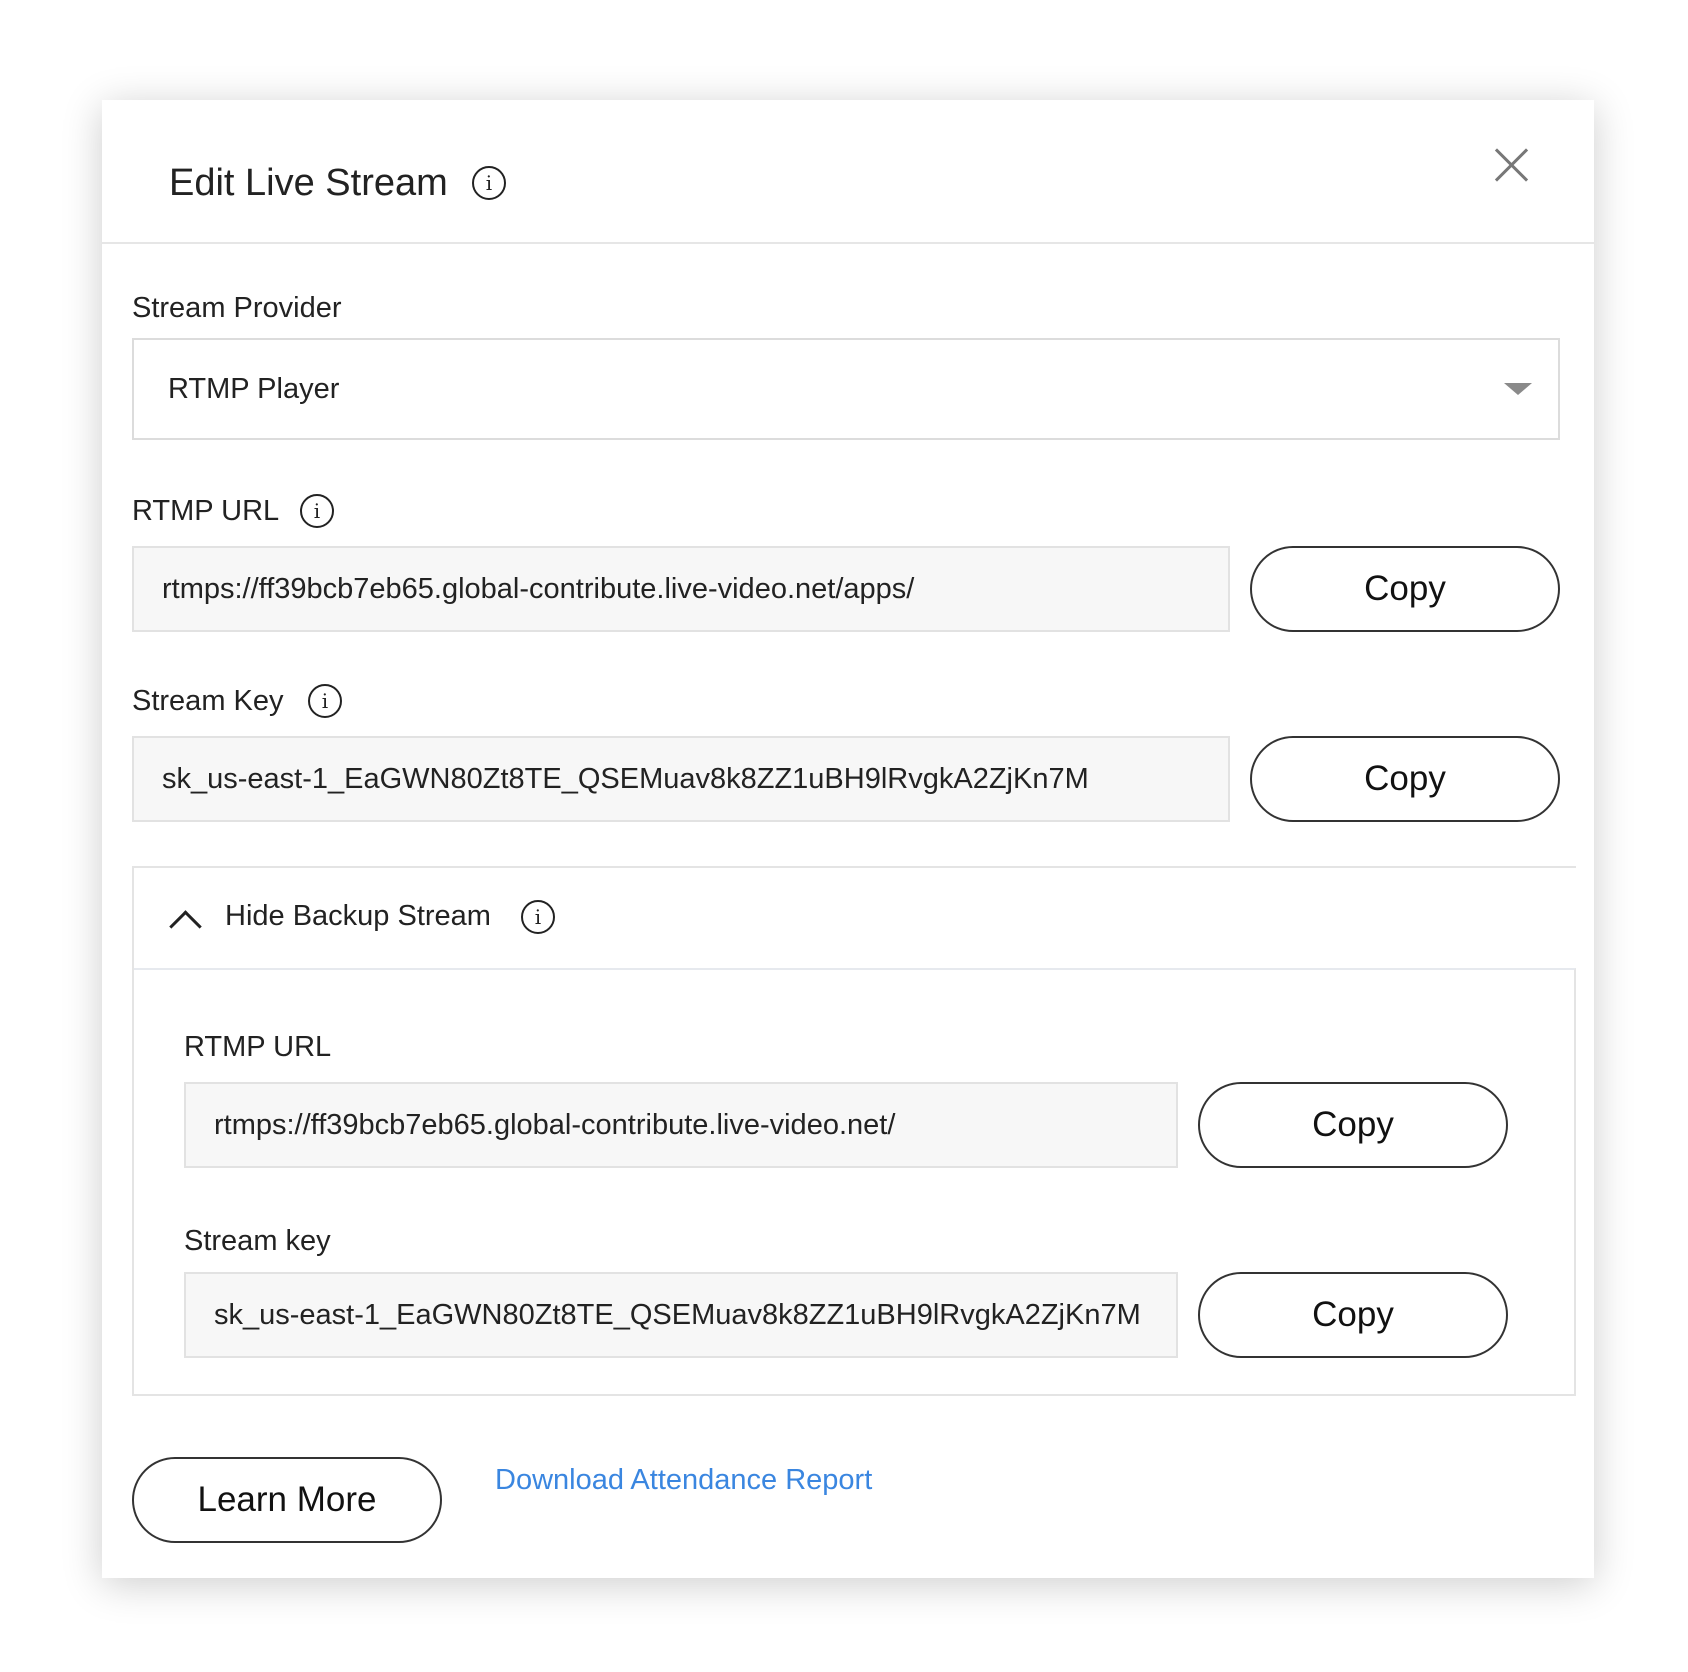  What do you see at coordinates (1353, 1125) in the screenshot?
I see `copy-backup-rtmp-url-button: Copy` at bounding box center [1353, 1125].